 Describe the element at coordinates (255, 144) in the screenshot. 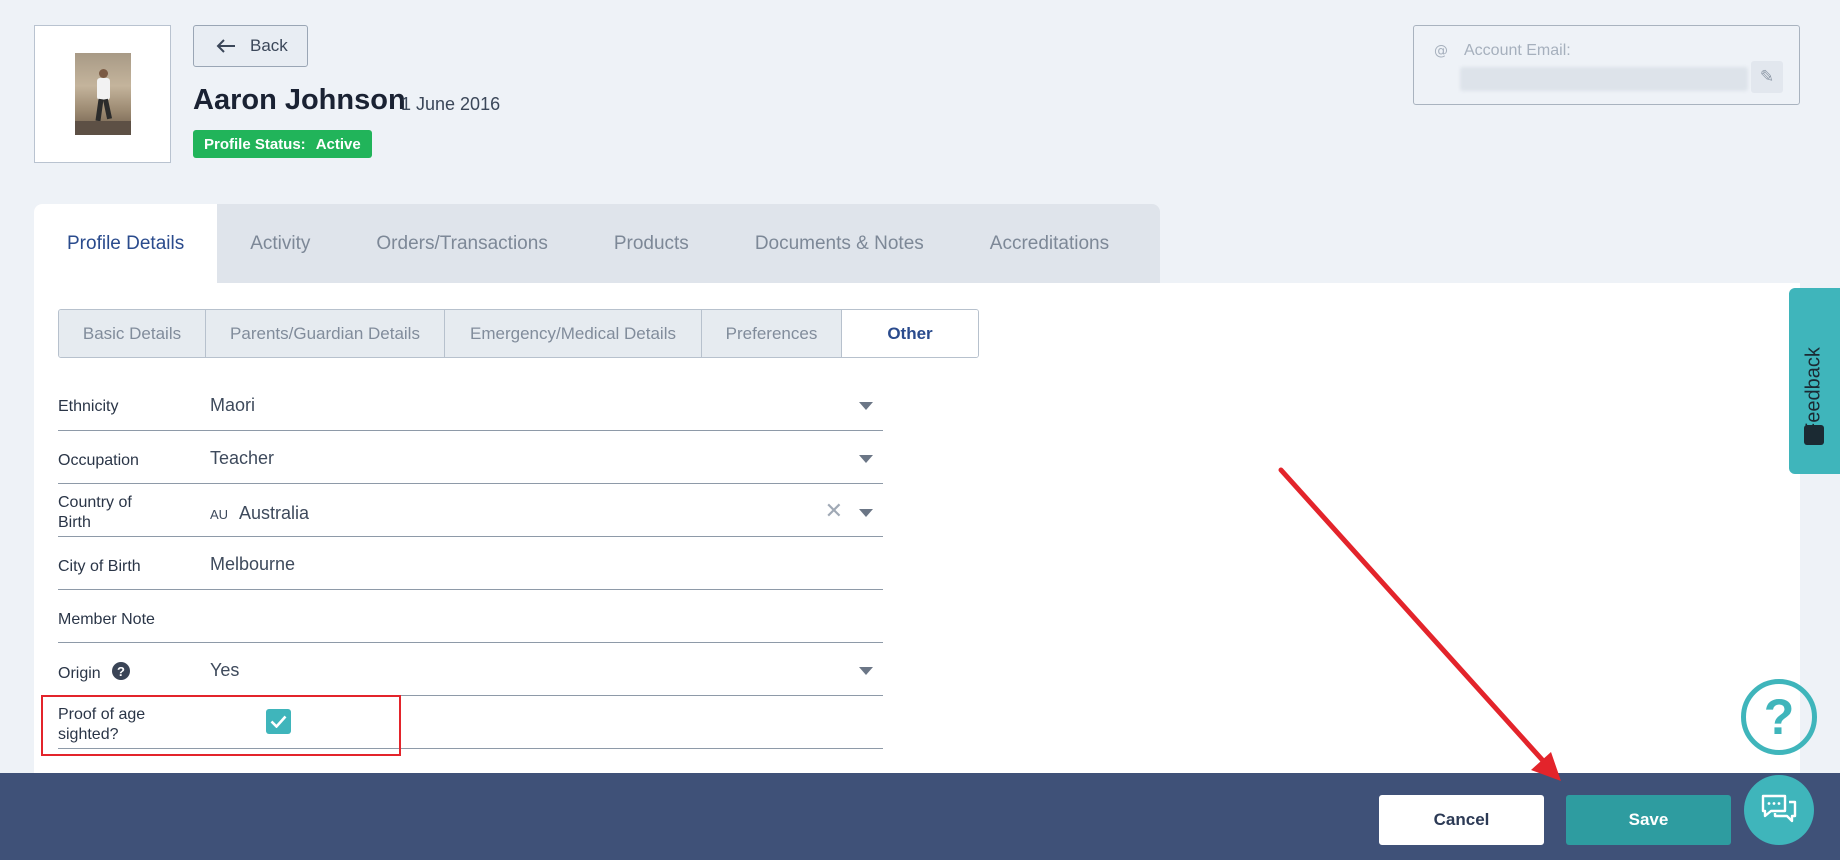

I see `status-label: Profile Status:` at that location.